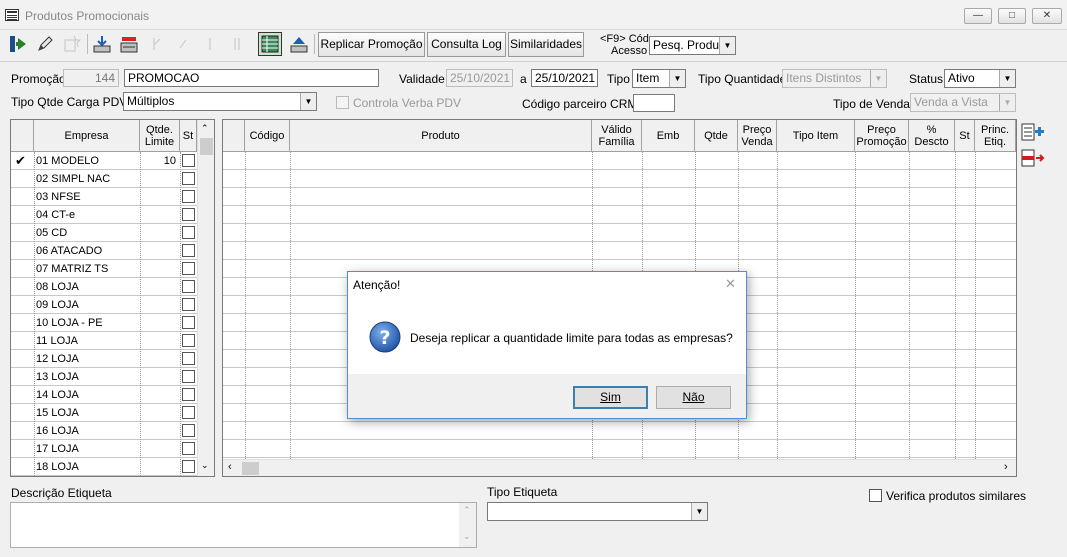 Image resolution: width=1067 pixels, height=557 pixels. I want to click on new-record-icon, so click(72, 44).